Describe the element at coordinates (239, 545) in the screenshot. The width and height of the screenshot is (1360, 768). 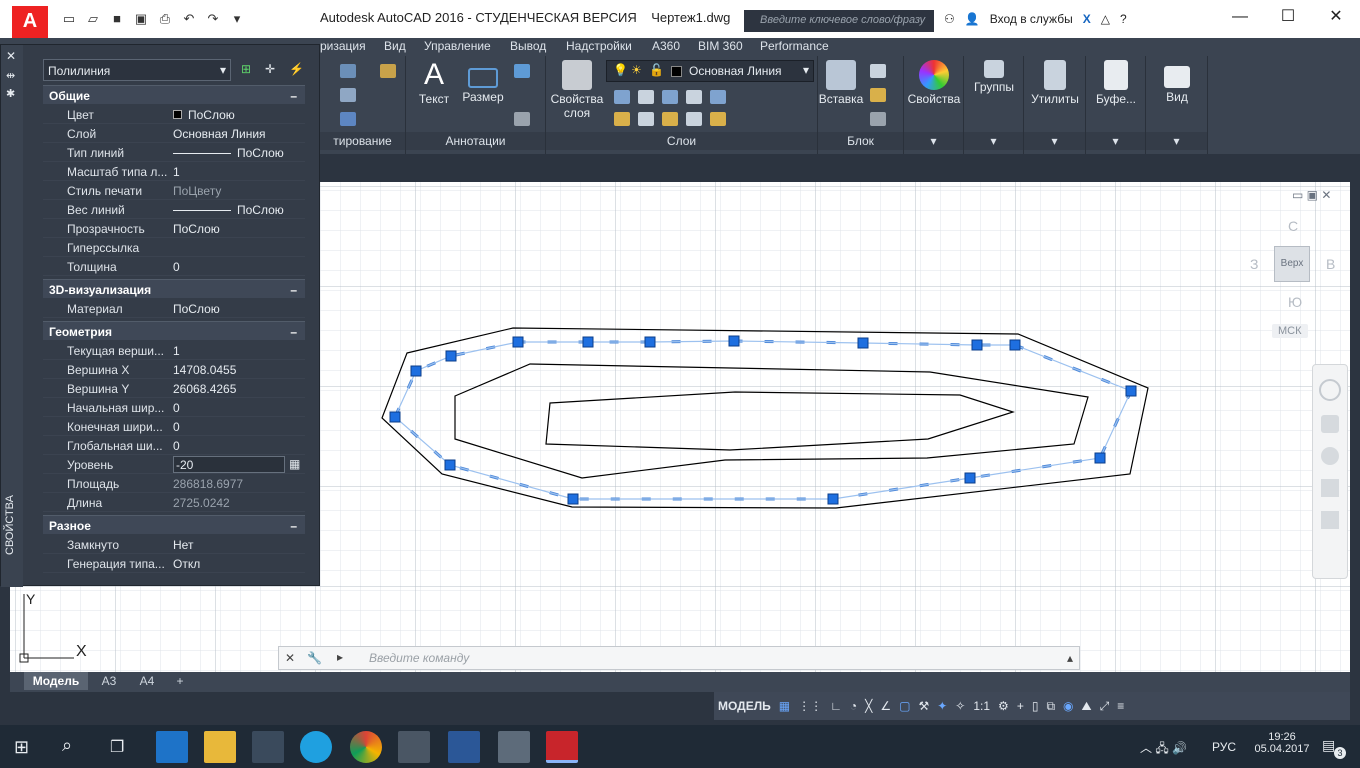
I see `prop-value: Нет` at that location.